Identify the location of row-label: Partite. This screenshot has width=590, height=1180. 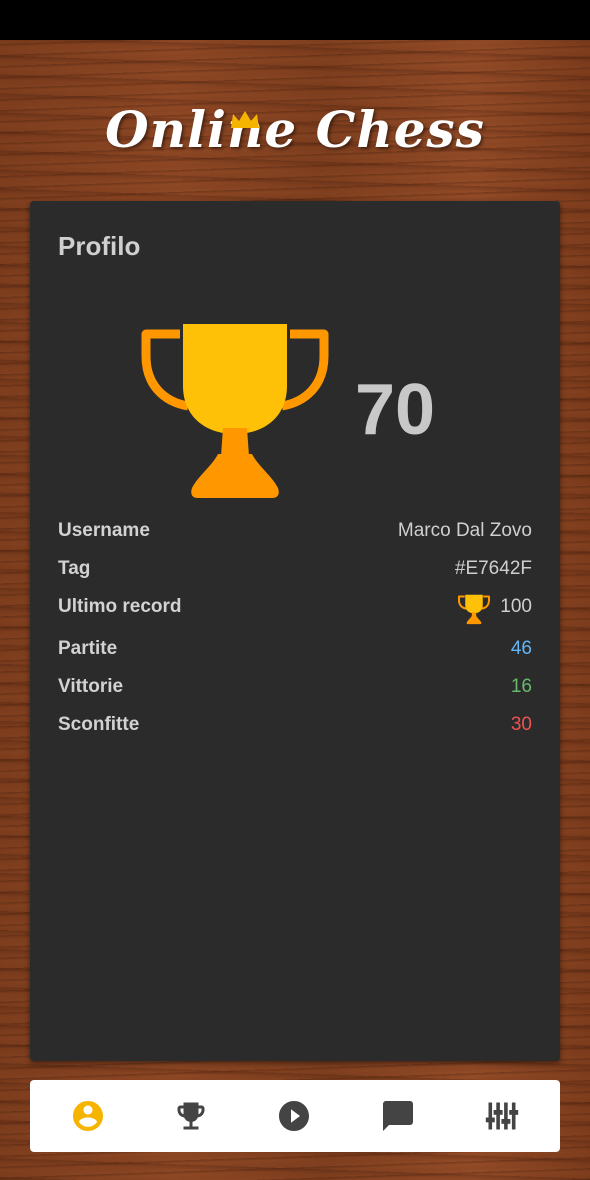
(88, 648).